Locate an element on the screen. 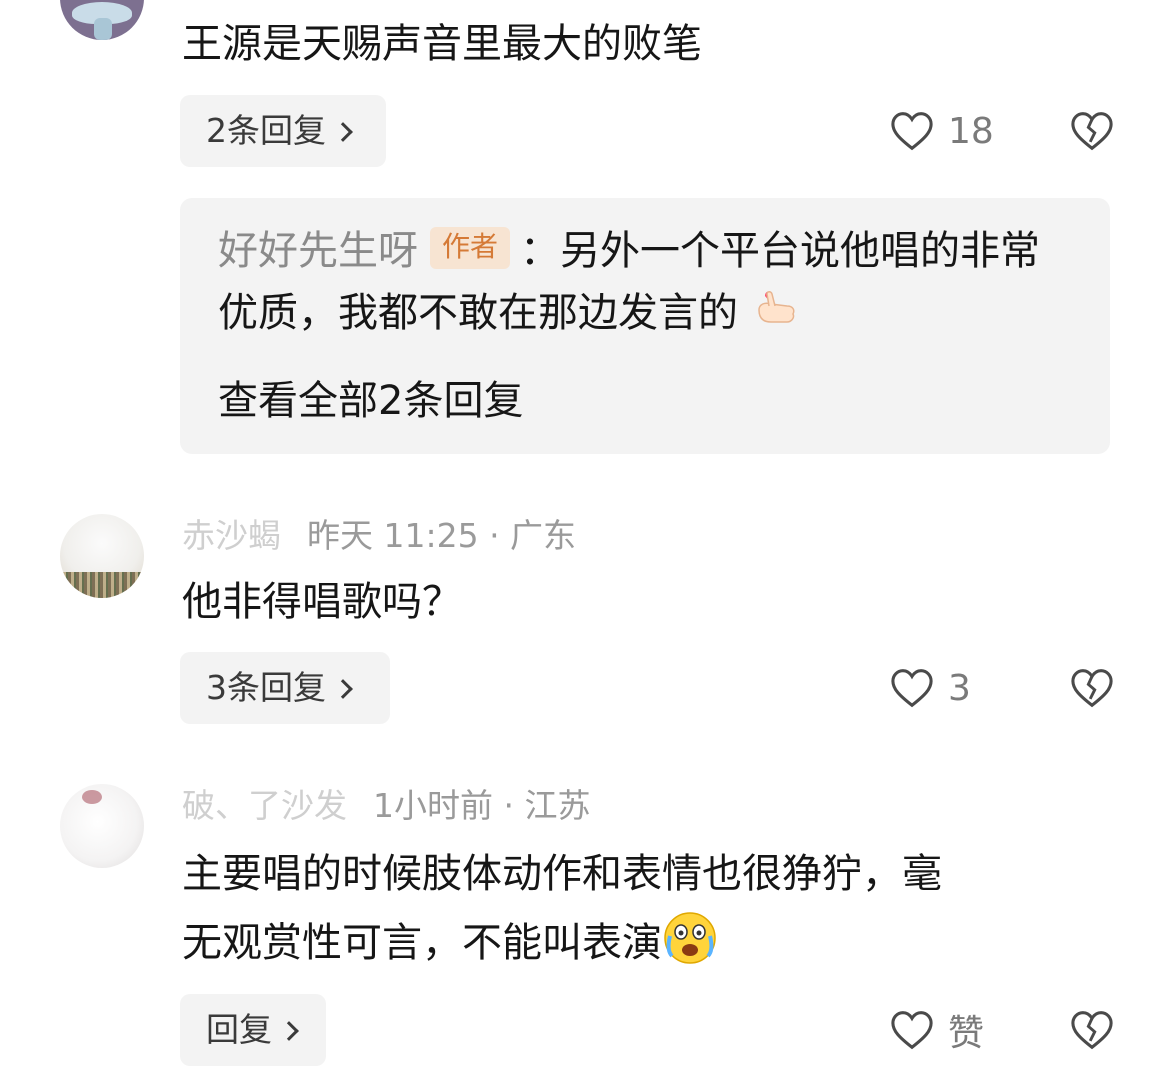  sub-reply-line: 优质，我都不敢在那边发言的 is located at coordinates (508, 313).